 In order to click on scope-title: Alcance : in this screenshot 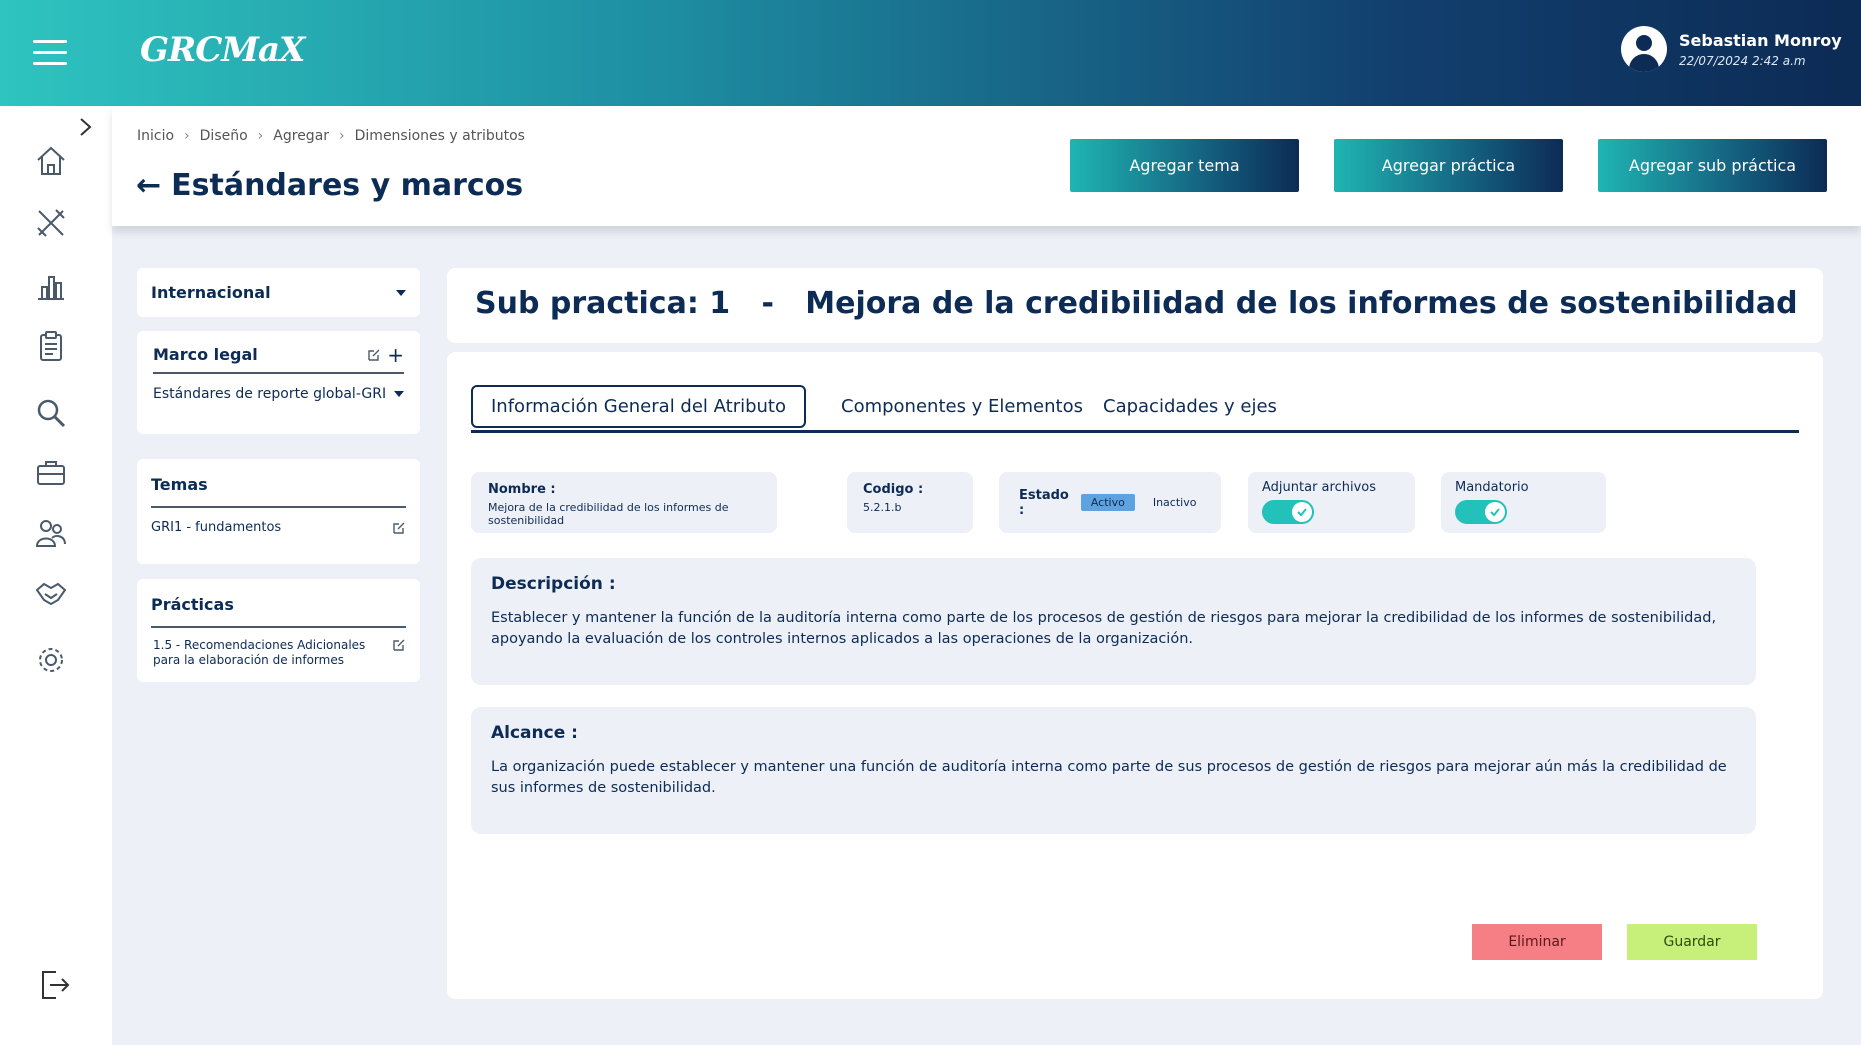, I will do `click(534, 733)`.